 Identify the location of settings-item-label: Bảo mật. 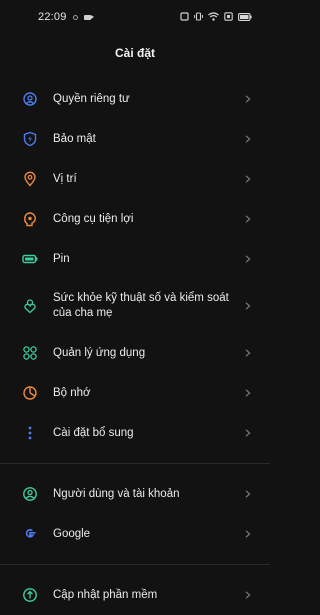
(74, 138).